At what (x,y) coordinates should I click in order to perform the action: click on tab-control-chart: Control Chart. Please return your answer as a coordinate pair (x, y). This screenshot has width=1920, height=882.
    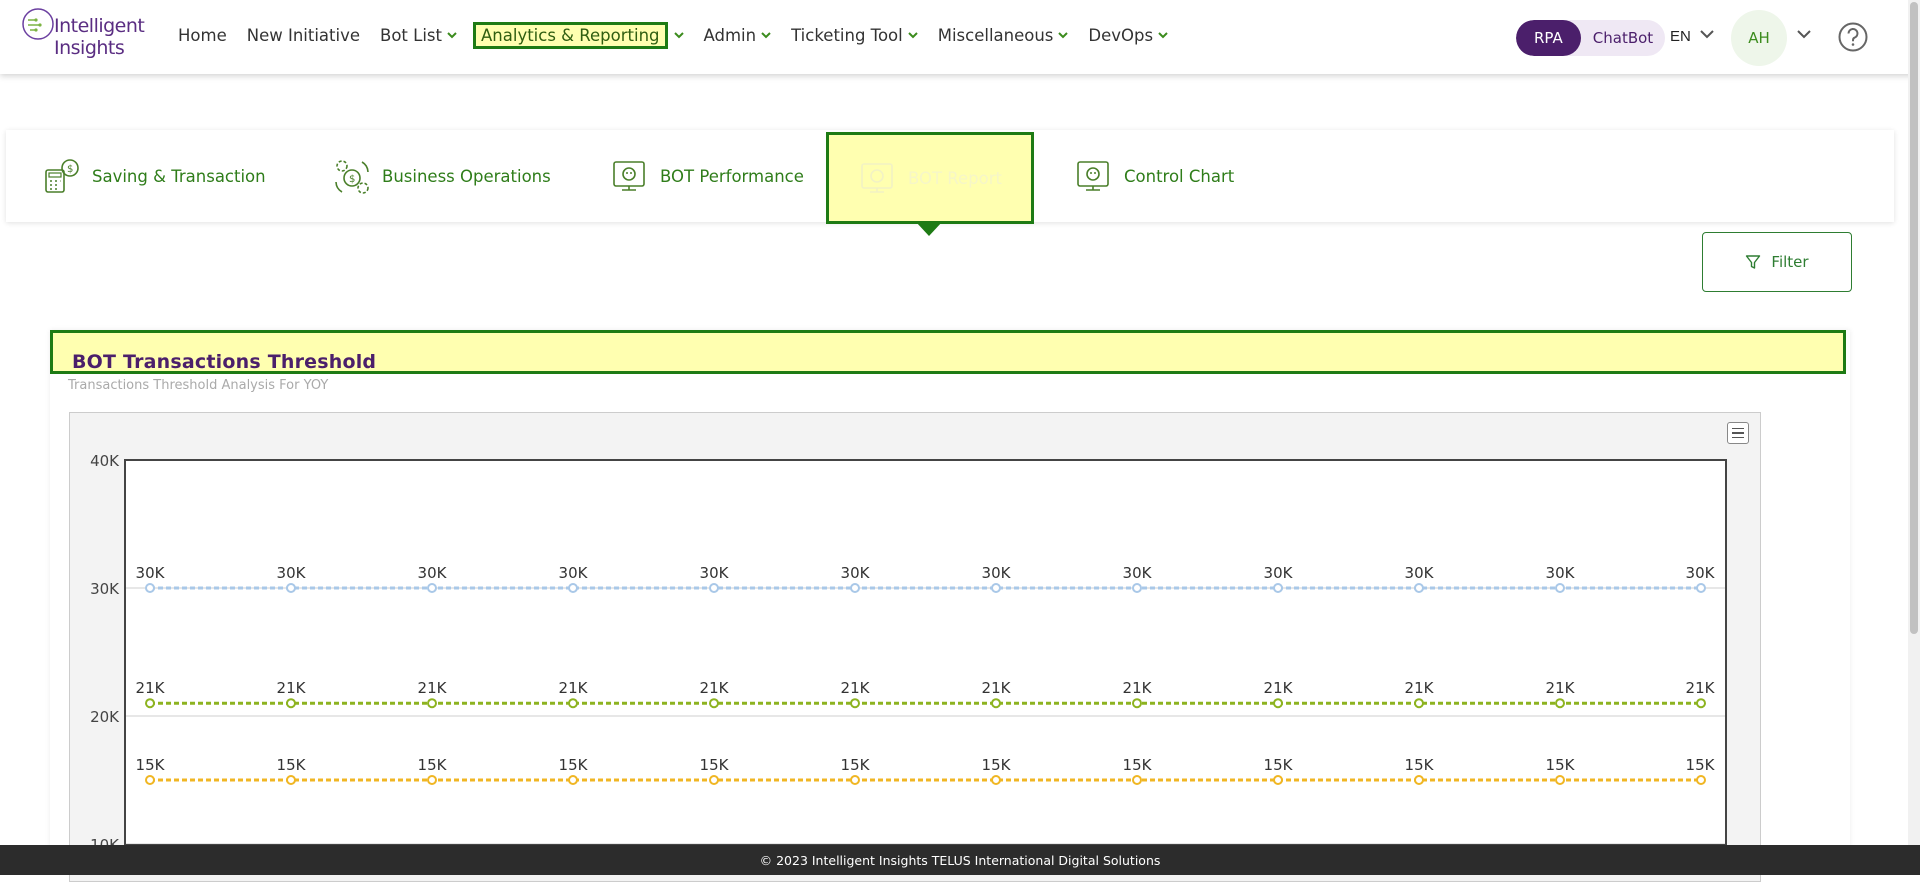
    Looking at the image, I should click on (1154, 176).